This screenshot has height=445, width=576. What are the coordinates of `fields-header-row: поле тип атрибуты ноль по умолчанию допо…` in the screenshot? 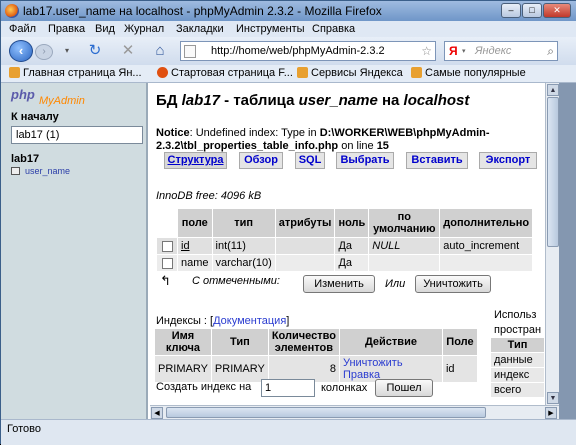 It's located at (345, 223).